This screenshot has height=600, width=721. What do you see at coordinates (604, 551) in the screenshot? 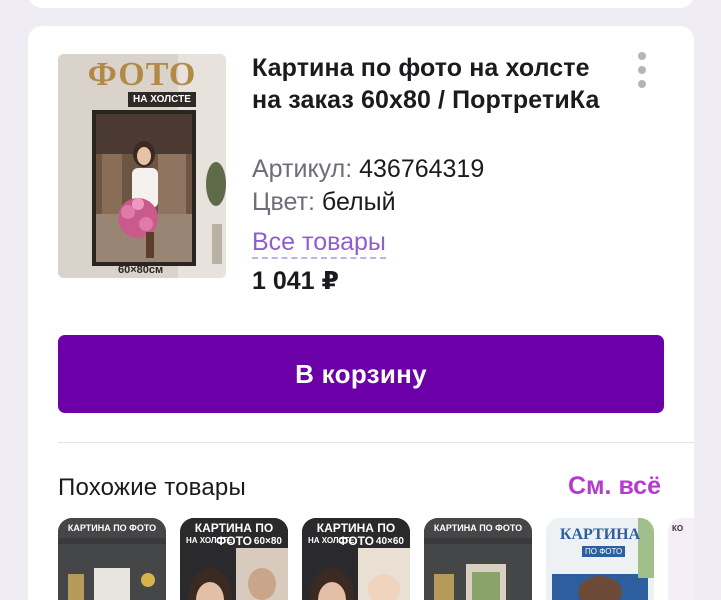
I see `similar-product-sub: ПО ФОТО` at bounding box center [604, 551].